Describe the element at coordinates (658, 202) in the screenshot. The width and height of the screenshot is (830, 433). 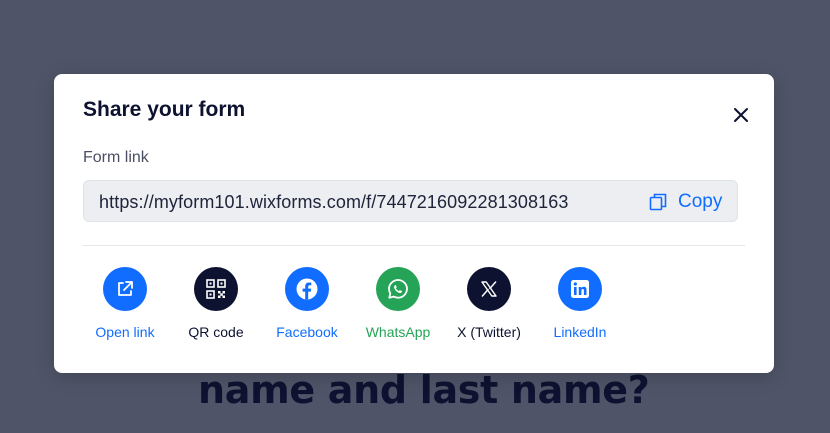
I see `copy-icon` at that location.